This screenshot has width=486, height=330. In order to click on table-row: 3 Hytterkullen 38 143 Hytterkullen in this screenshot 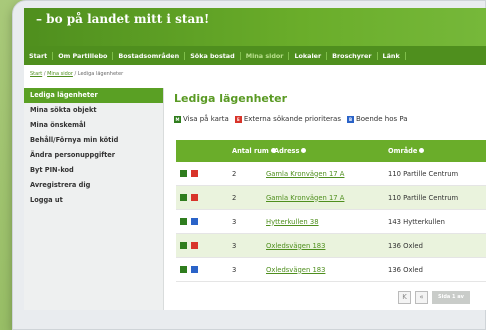, I will do `click(331, 222)`.